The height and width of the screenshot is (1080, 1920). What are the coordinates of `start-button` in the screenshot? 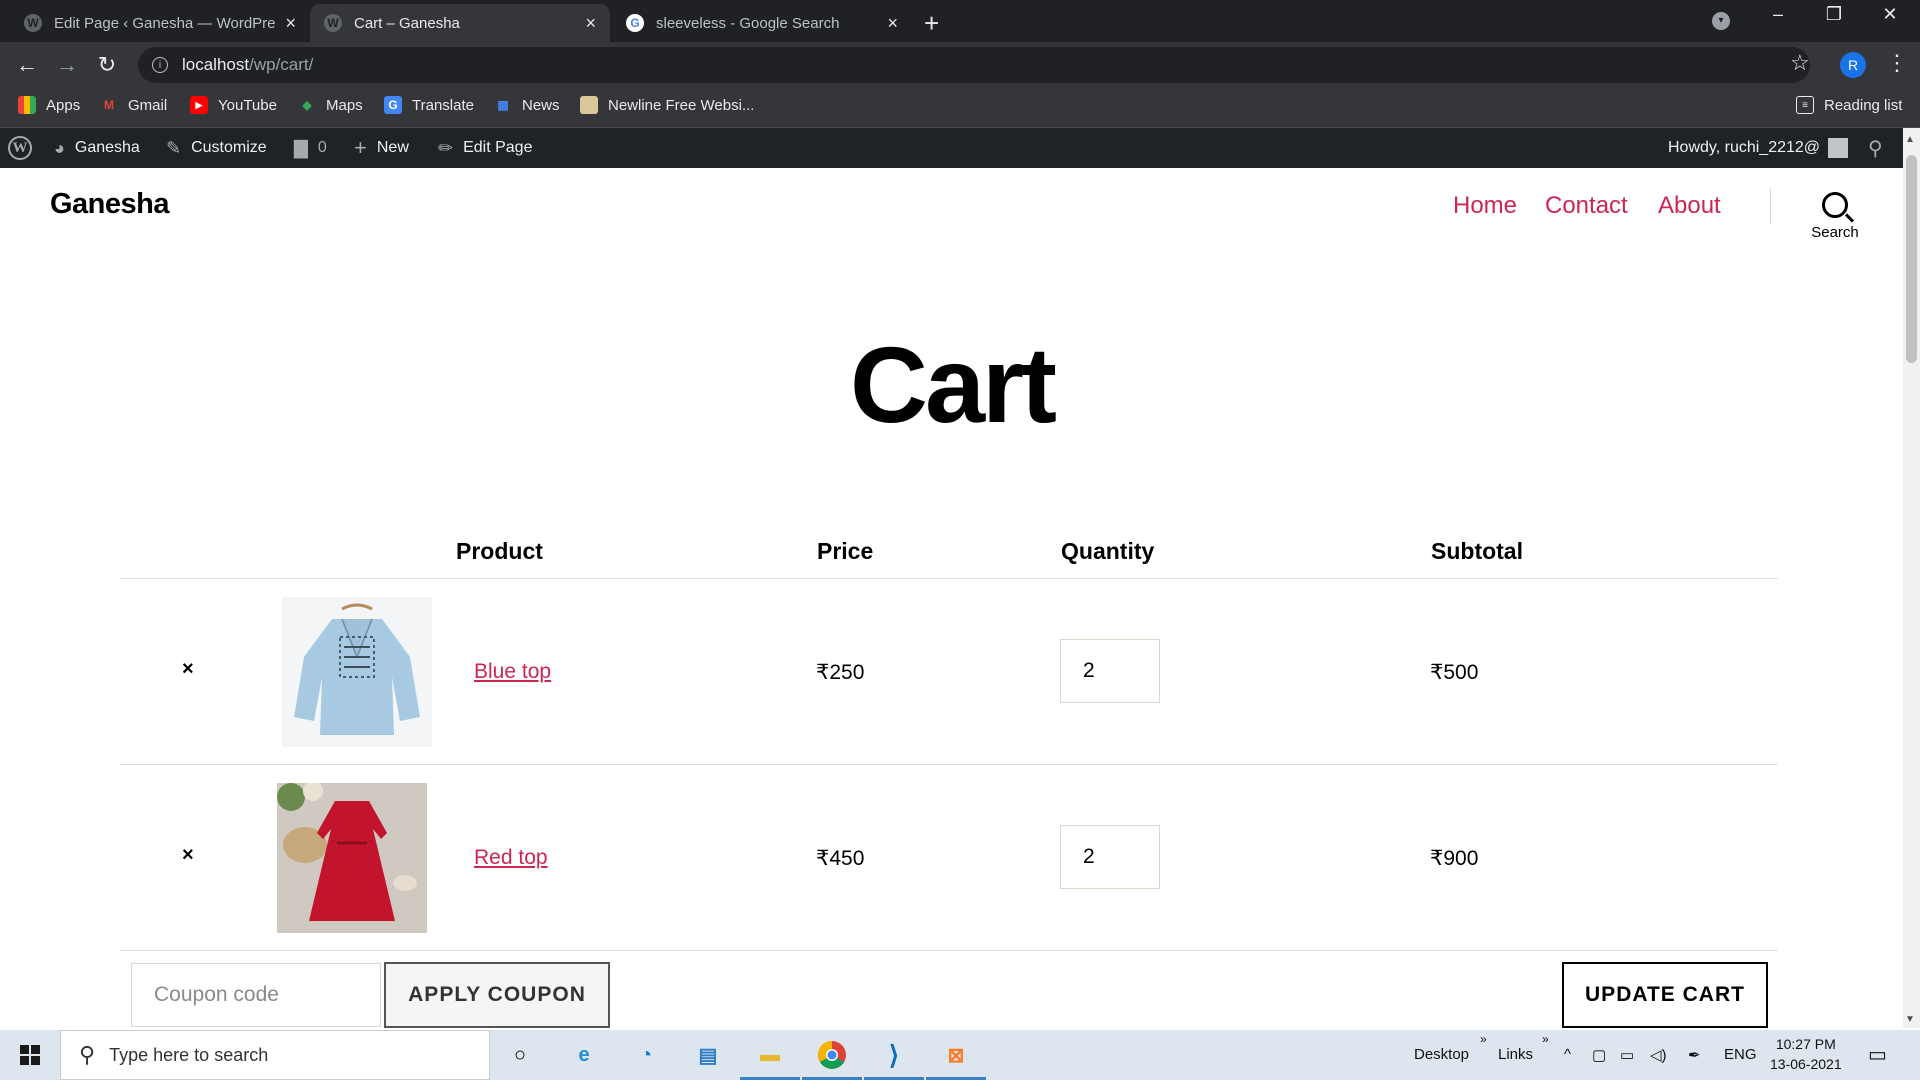 It's located at (30, 1055).